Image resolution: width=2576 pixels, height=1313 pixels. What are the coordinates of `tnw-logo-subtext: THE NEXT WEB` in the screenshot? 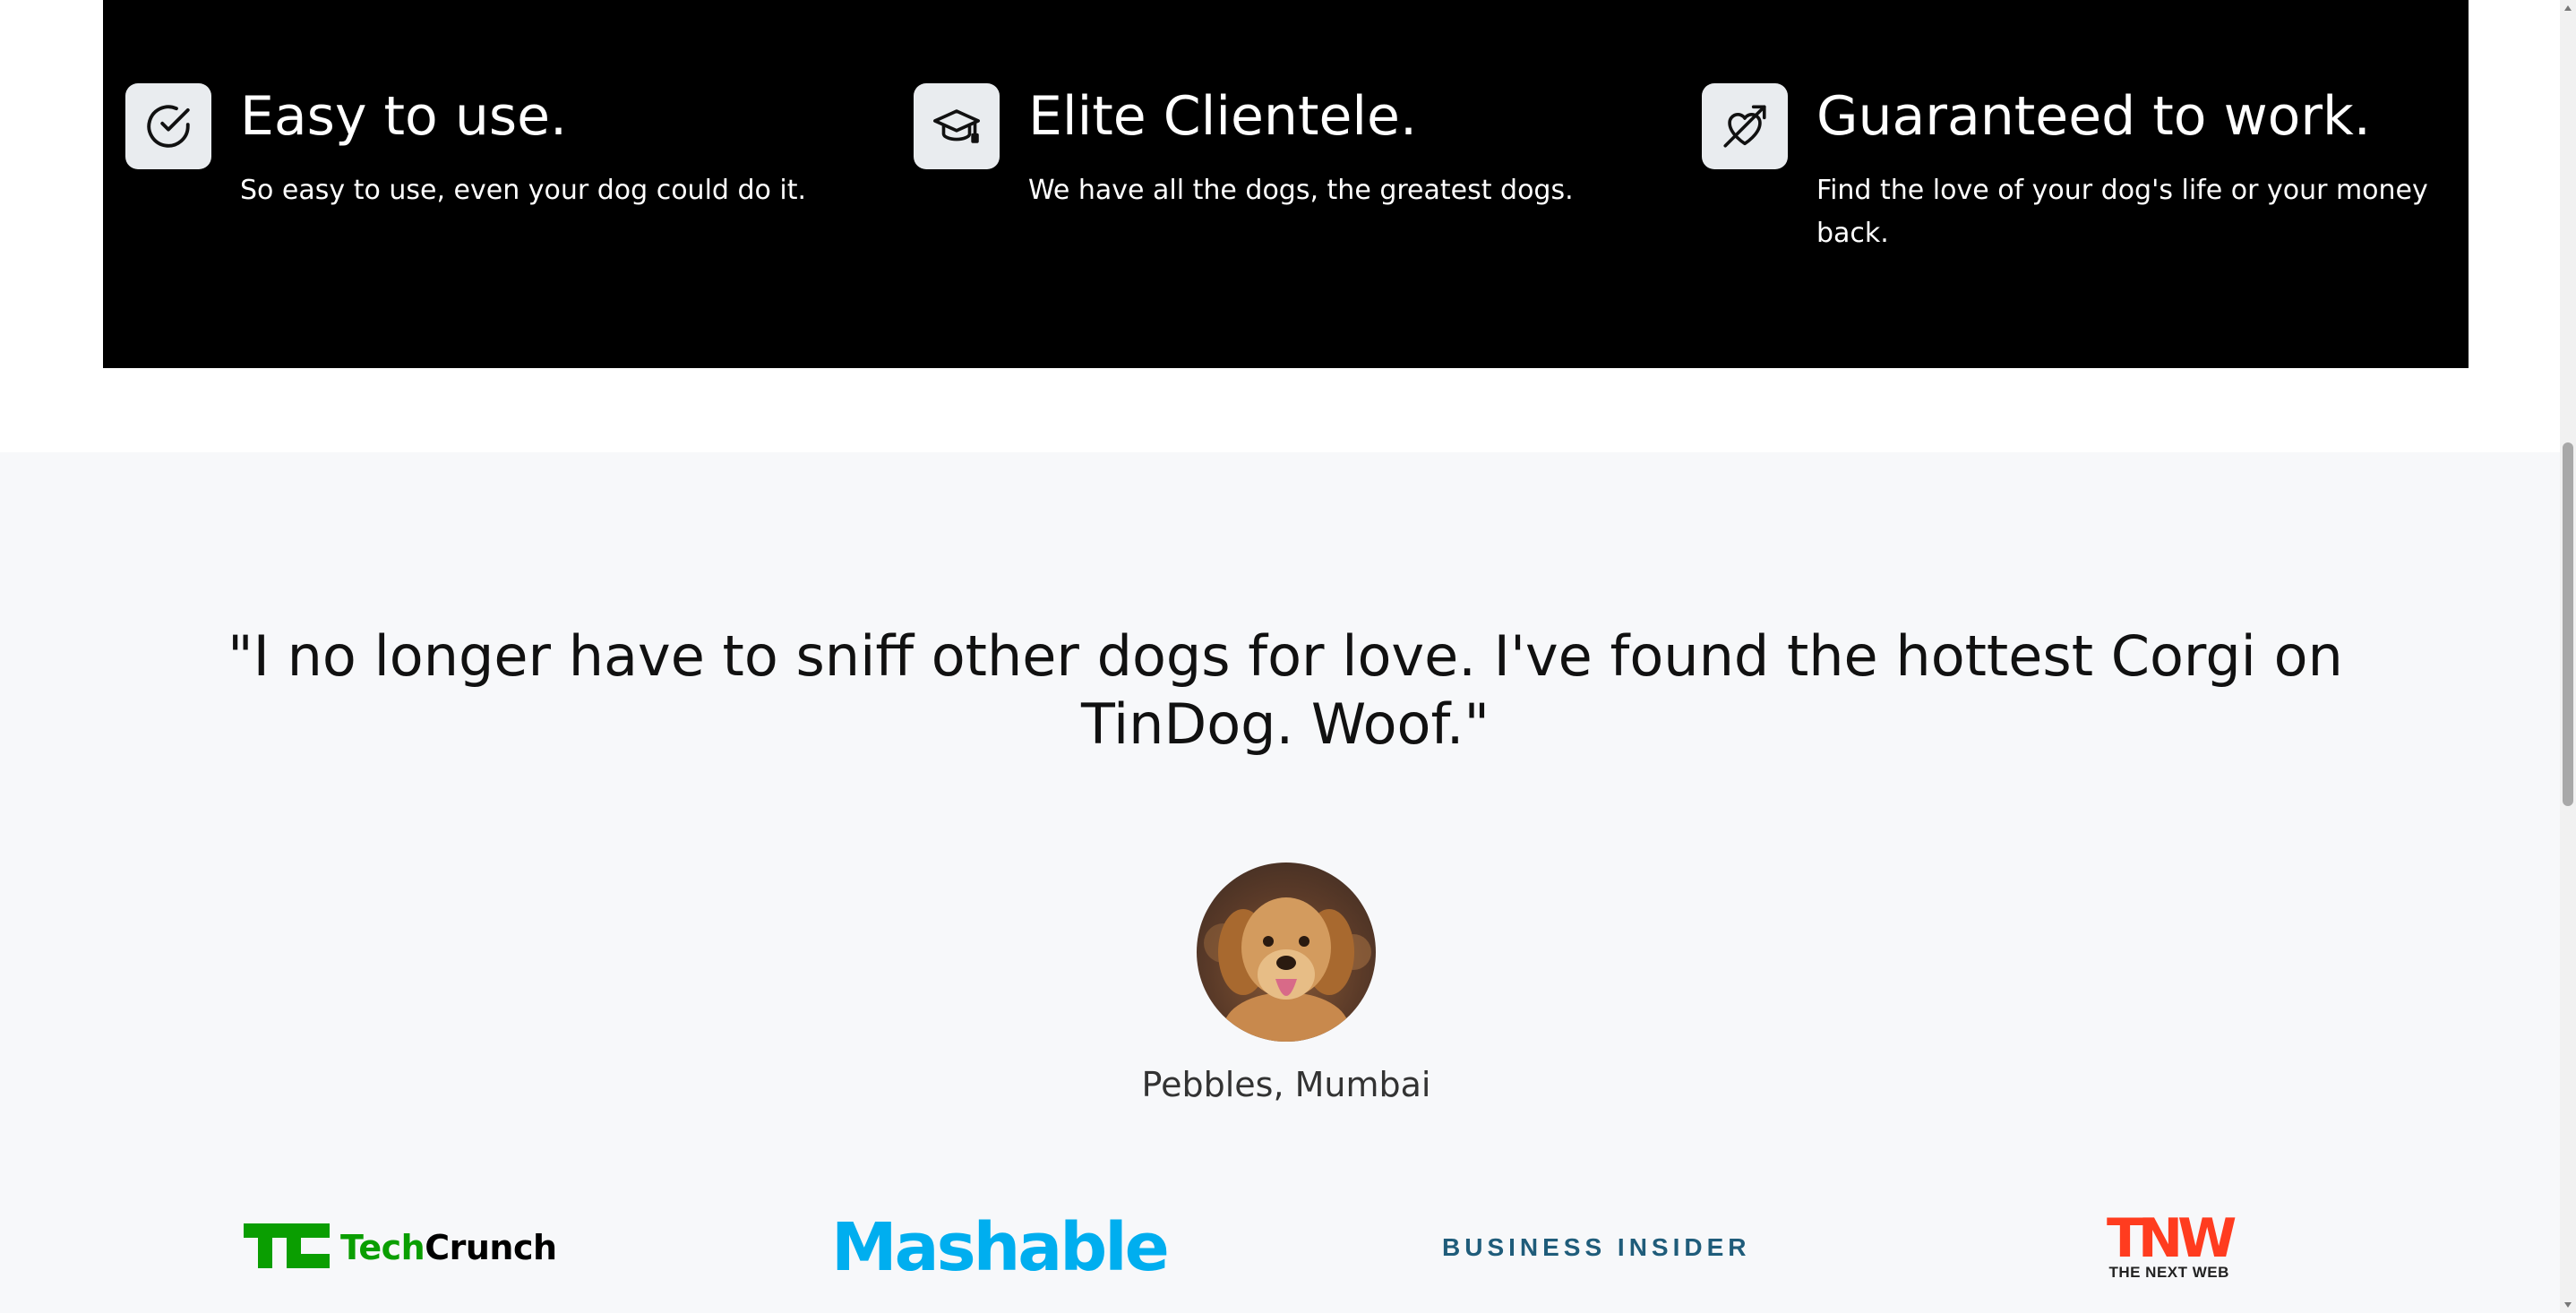 It's located at (2168, 1272).